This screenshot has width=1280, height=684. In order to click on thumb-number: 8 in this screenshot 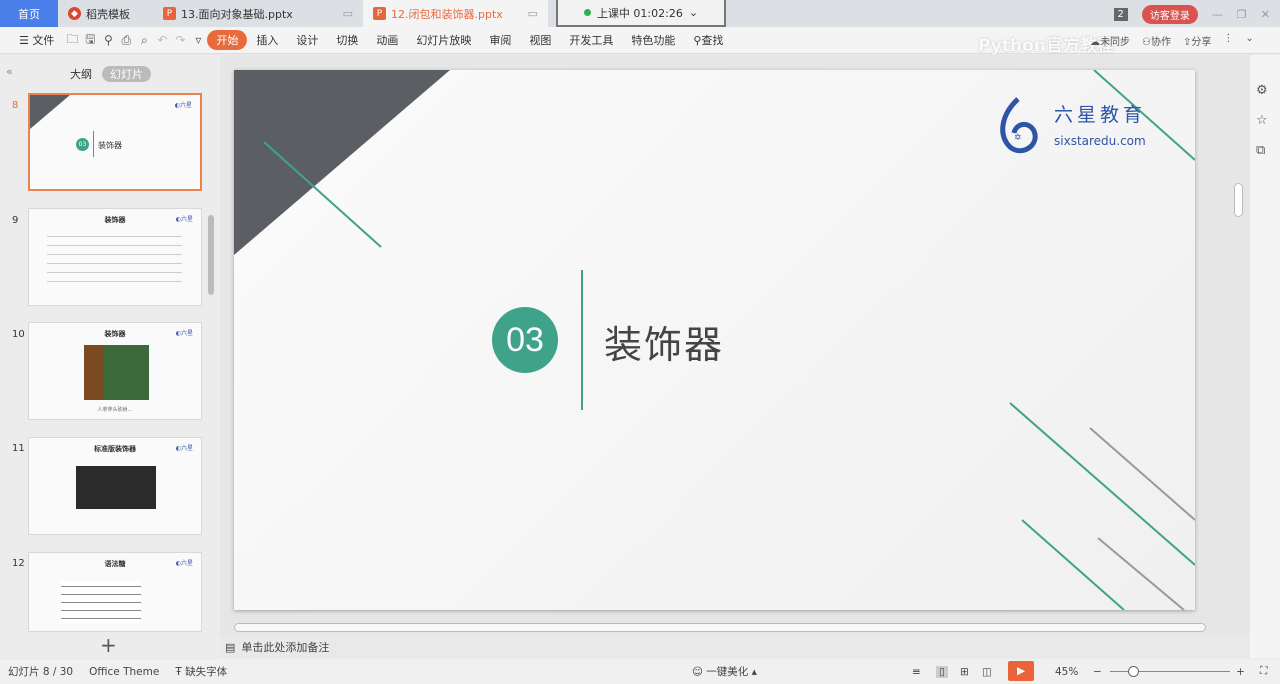, I will do `click(15, 105)`.